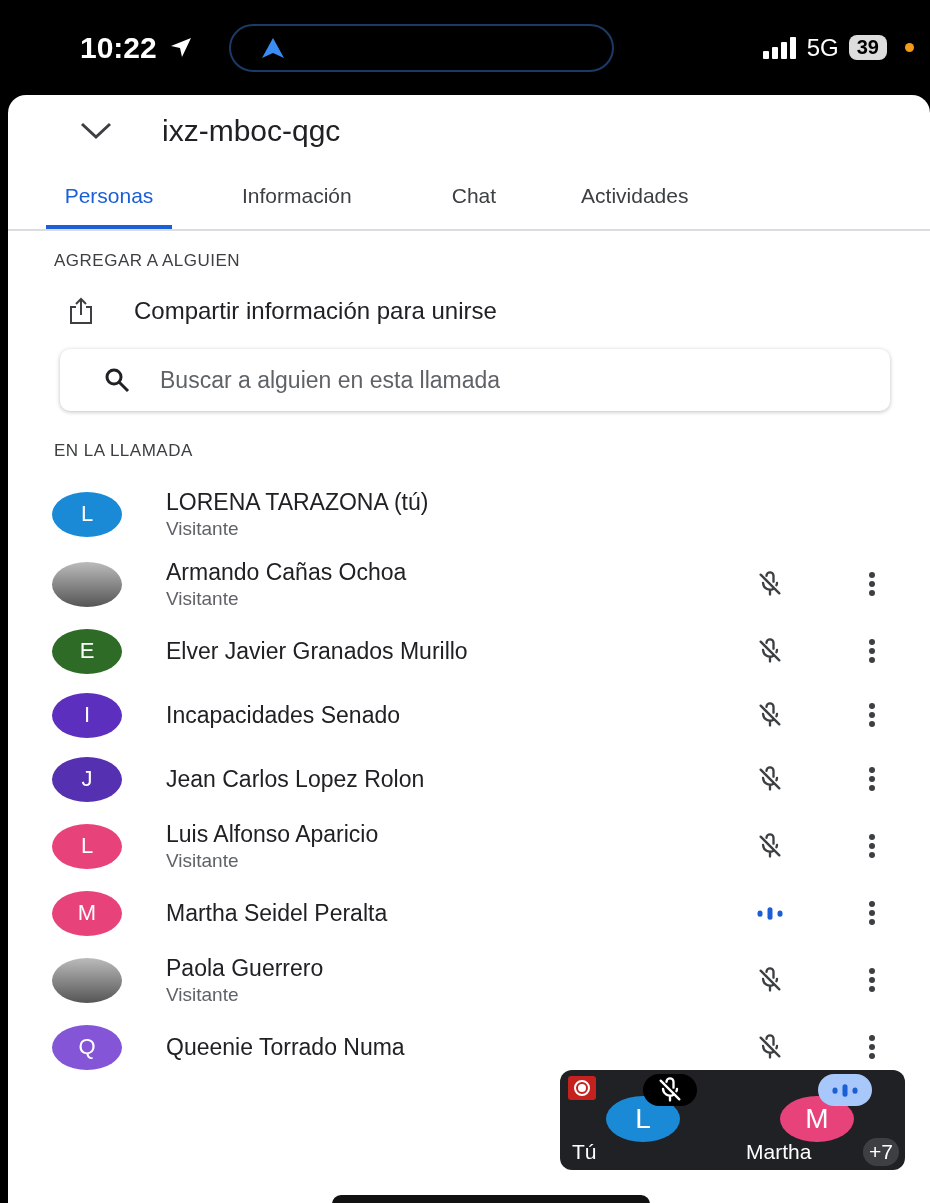 Image resolution: width=930 pixels, height=1203 pixels. I want to click on tab: Personas, so click(109, 198).